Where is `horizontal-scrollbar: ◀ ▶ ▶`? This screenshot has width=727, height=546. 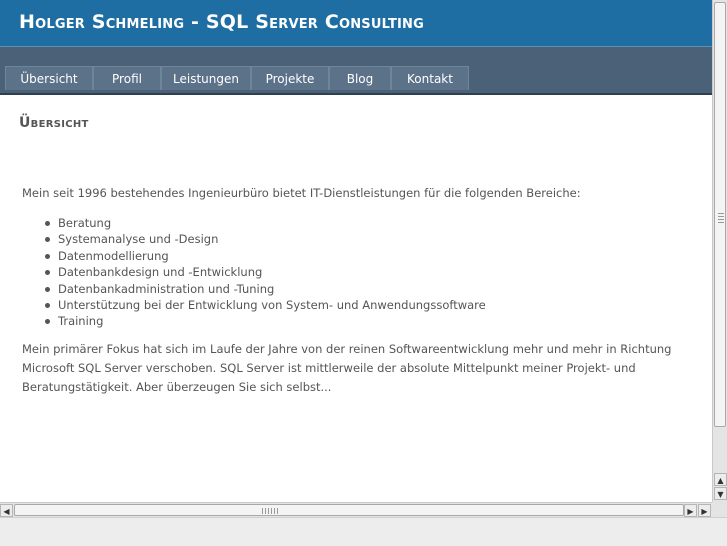
horizontal-scrollbar: ◀ ▶ ▶ is located at coordinates (356, 509).